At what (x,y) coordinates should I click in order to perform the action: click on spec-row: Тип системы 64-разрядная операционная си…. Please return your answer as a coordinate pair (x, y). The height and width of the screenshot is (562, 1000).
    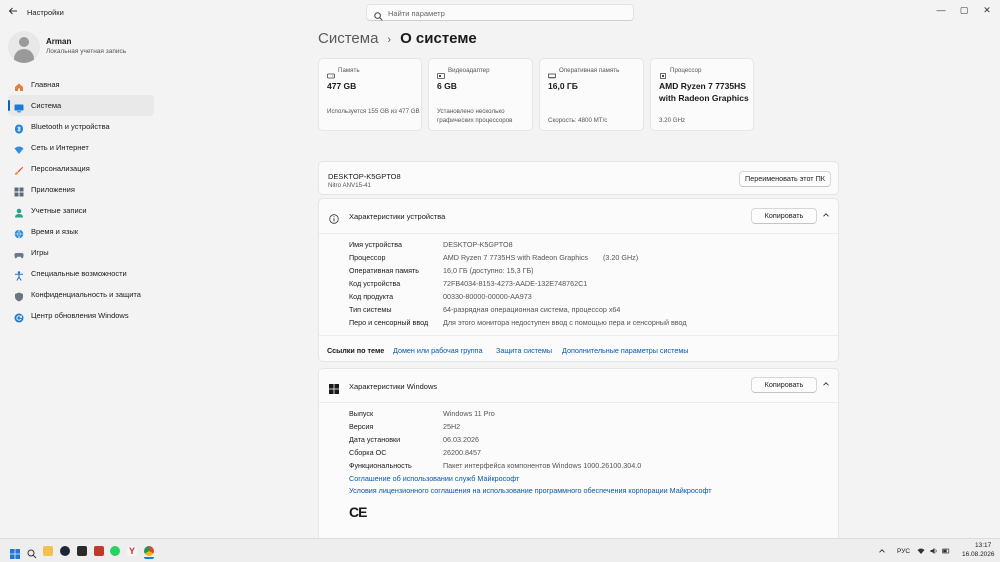
    Looking at the image, I should click on (485, 309).